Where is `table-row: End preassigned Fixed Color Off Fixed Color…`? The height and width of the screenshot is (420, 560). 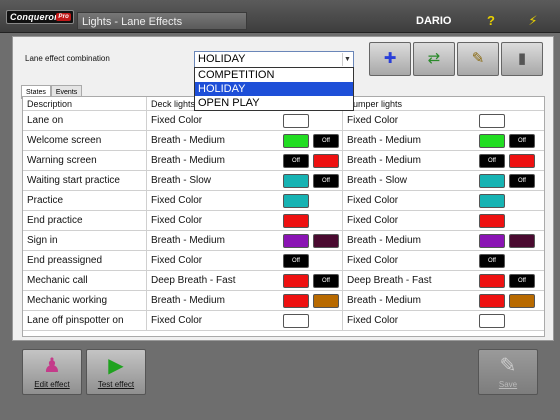
table-row: End preassigned Fixed Color Off Fixed Color… is located at coordinates (283, 261).